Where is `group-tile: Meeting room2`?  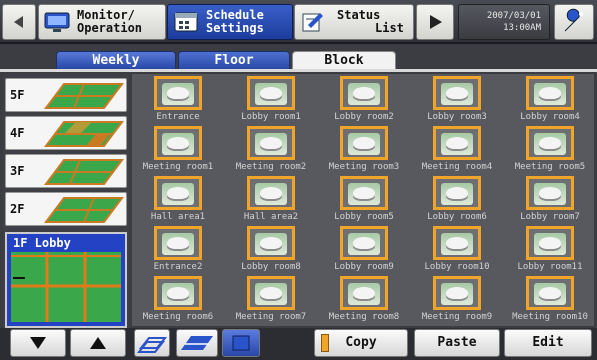
group-tile: Meeting room2 is located at coordinates (271, 149).